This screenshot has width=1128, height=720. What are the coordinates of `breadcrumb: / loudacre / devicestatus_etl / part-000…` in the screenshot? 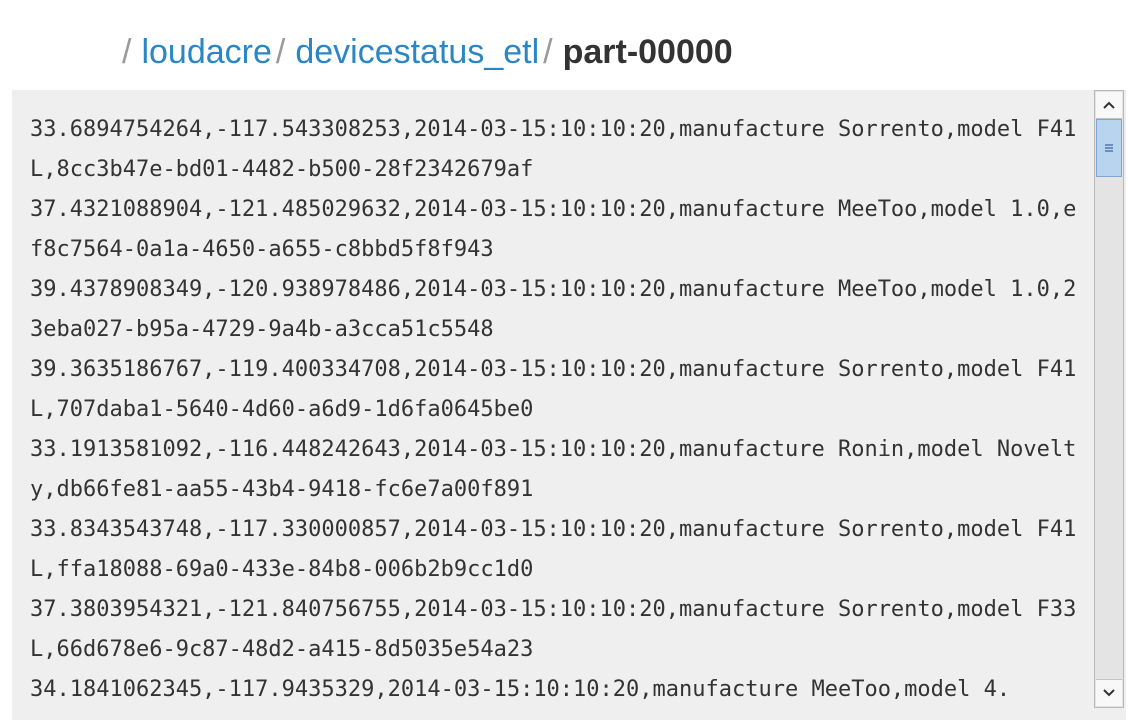 It's located at (425, 52).